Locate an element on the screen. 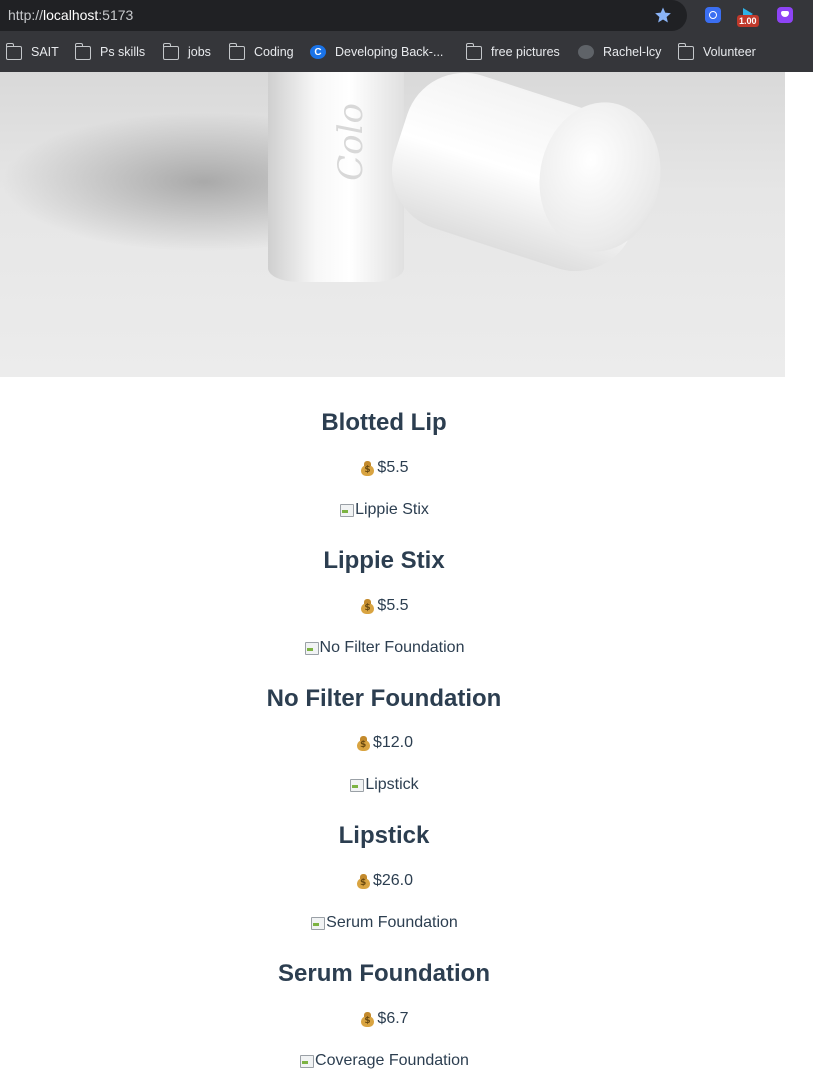  product-item: Blotted Lip $5.5 Lippie Stix is located at coordinates (384, 450).